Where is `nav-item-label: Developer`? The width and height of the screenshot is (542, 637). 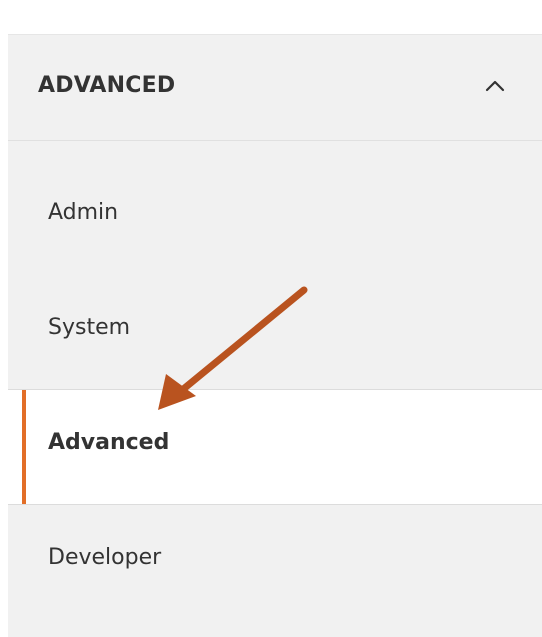
nav-item-label: Developer is located at coordinates (105, 557).